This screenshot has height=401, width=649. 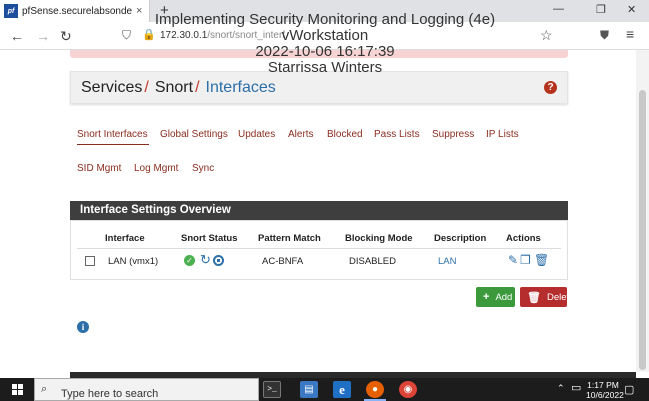 I want to click on add-button-label: Add, so click(x=504, y=297).